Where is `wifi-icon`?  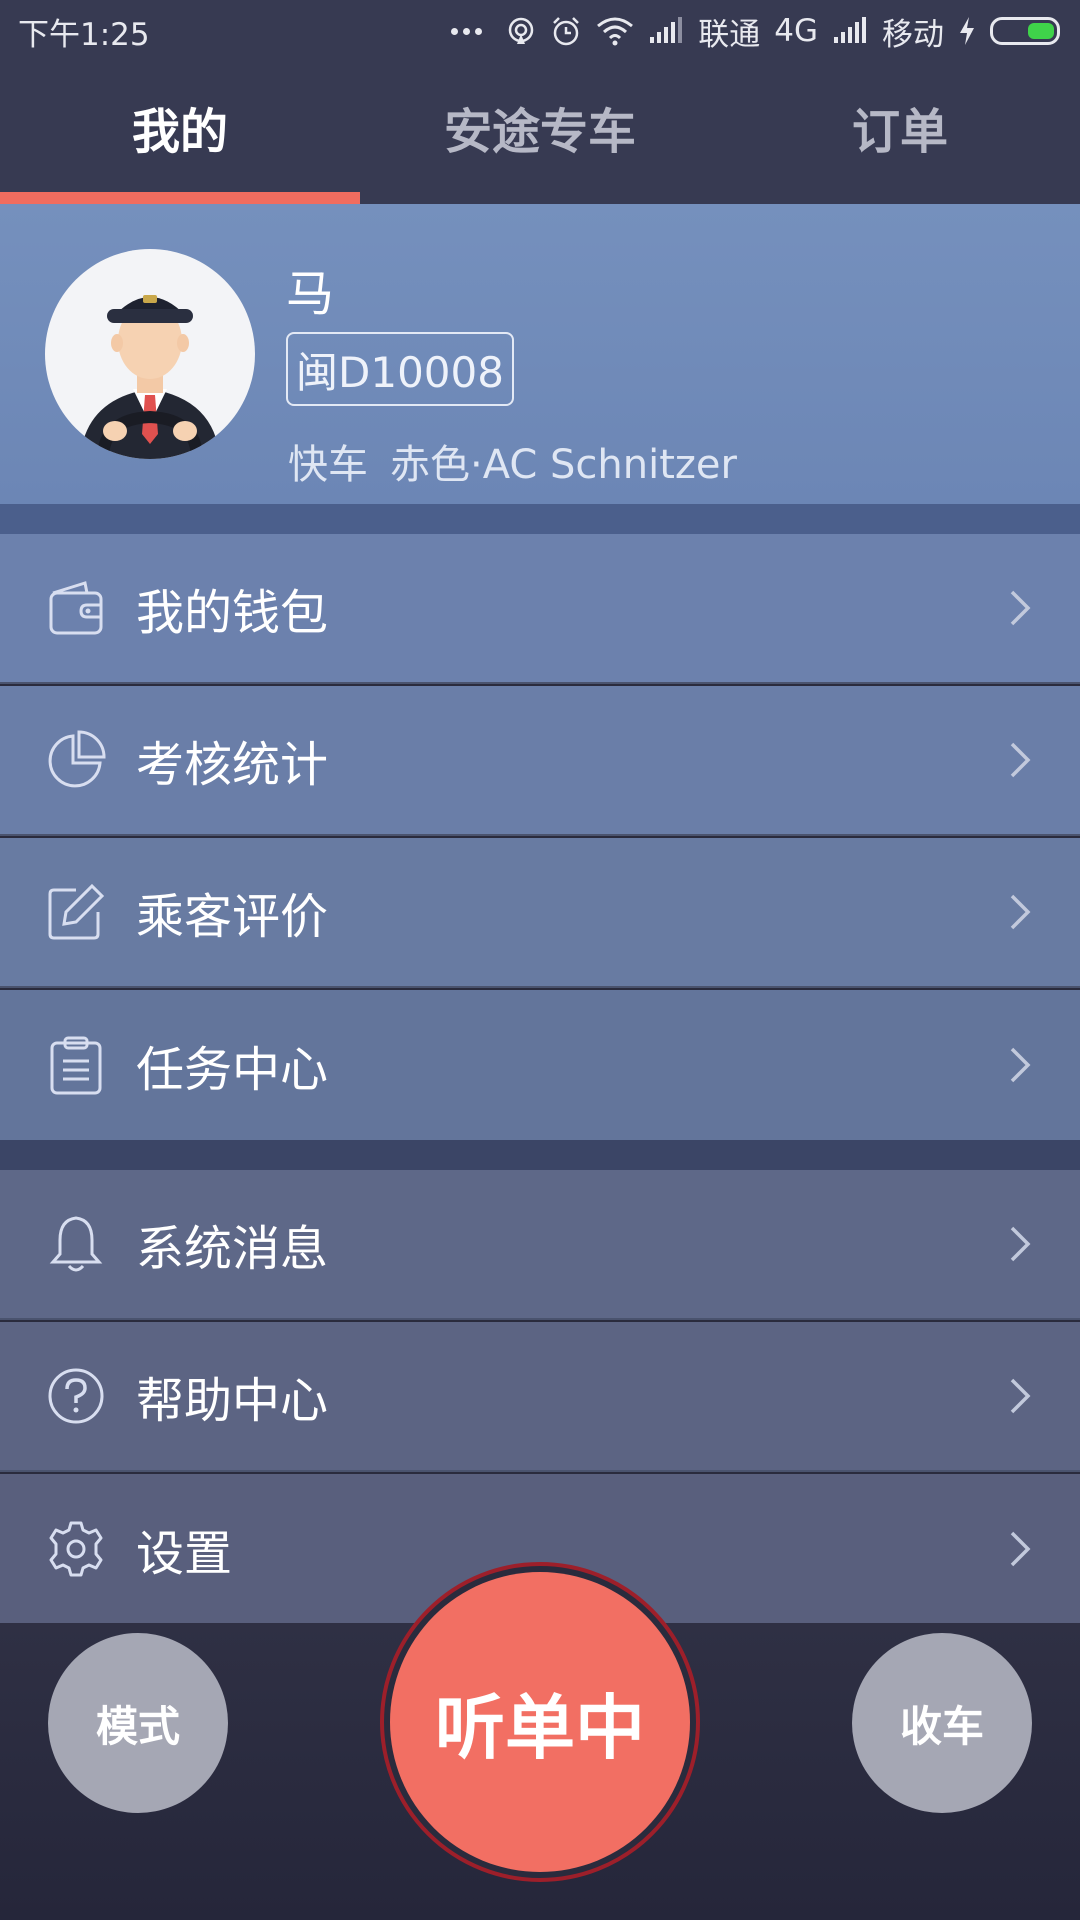 wifi-icon is located at coordinates (615, 31).